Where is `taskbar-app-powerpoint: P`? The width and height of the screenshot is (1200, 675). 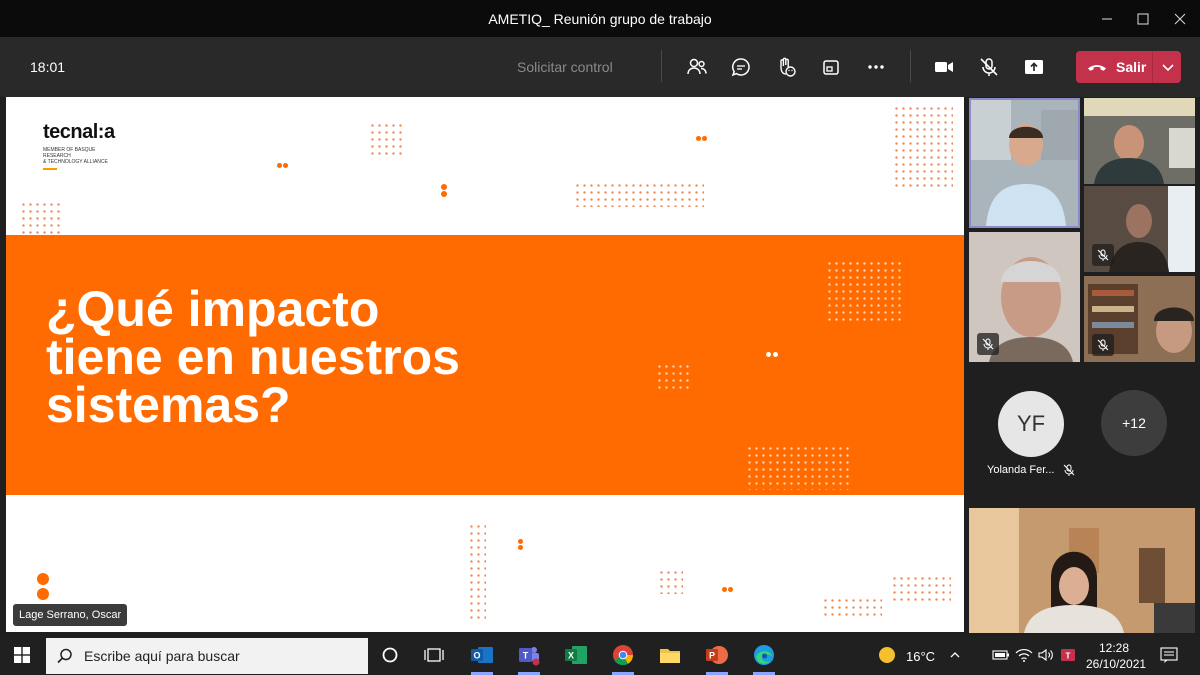 taskbar-app-powerpoint: P is located at coordinates (717, 655).